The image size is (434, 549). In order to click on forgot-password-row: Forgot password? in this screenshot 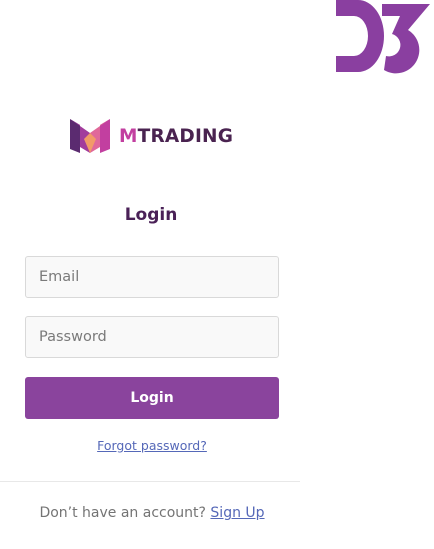, I will do `click(152, 445)`.